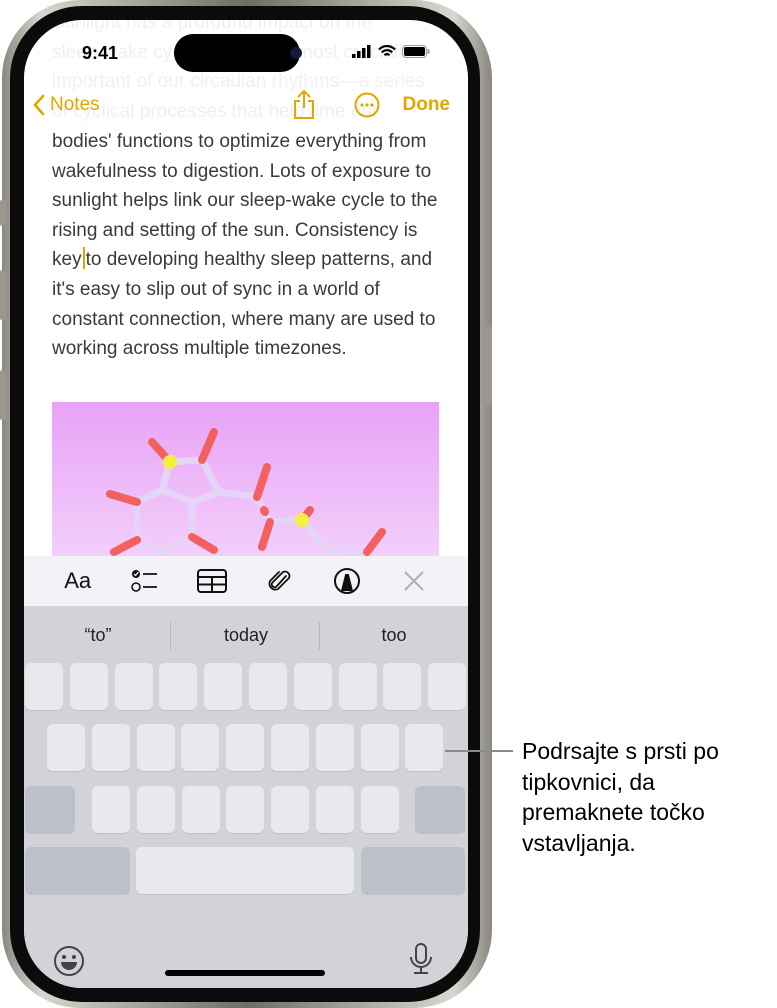  I want to click on molecule-image, so click(245, 482).